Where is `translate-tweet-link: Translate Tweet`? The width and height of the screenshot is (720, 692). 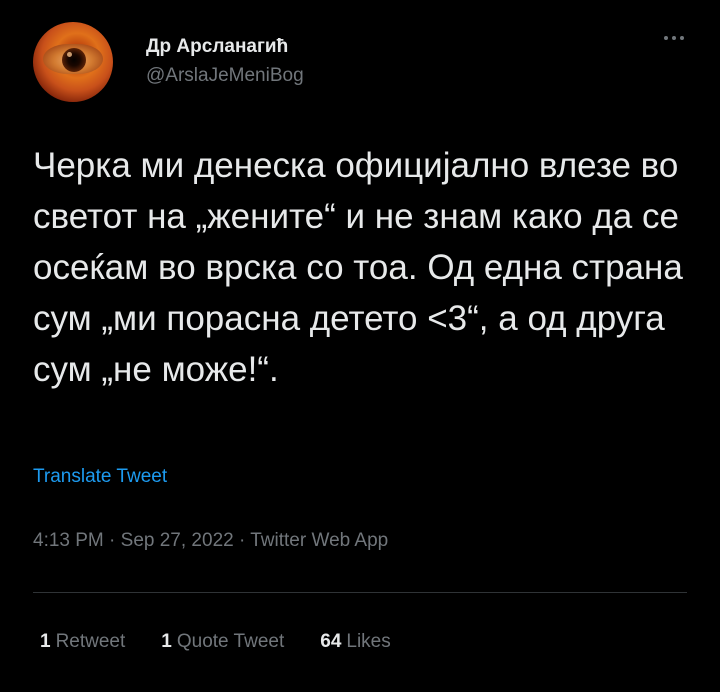
translate-tweet-link: Translate Tweet is located at coordinates (100, 477).